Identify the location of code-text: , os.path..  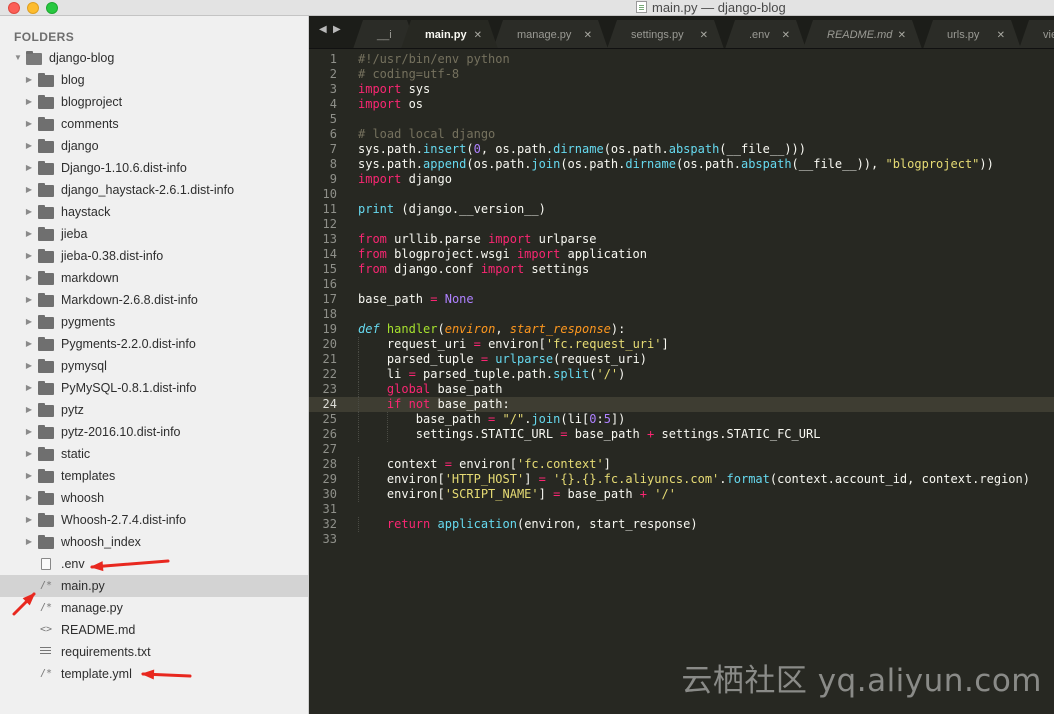
(517, 149).